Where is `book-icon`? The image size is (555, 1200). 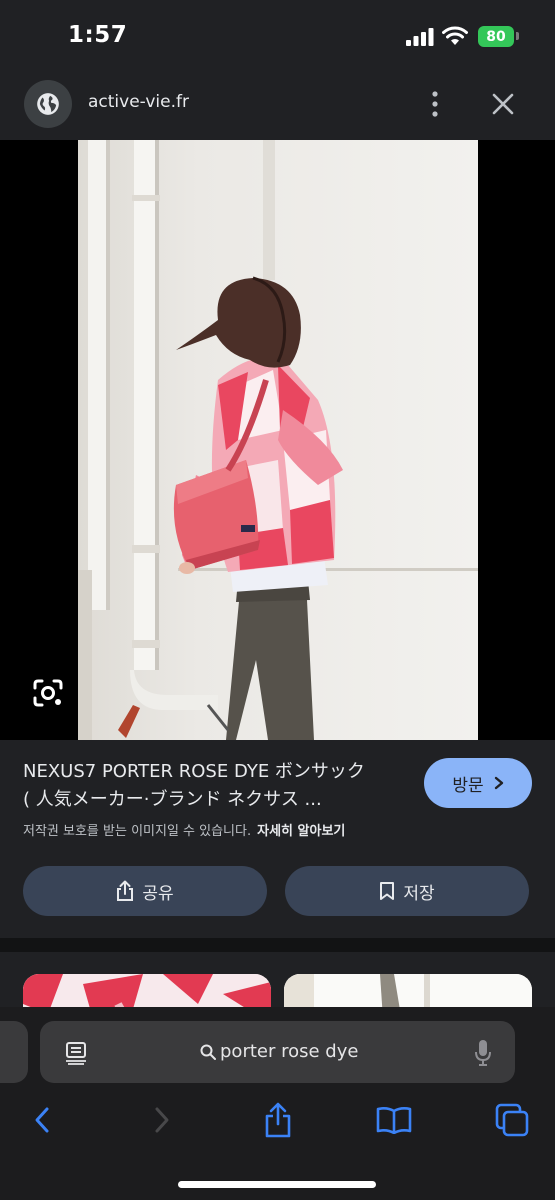
book-icon is located at coordinates (394, 1120).